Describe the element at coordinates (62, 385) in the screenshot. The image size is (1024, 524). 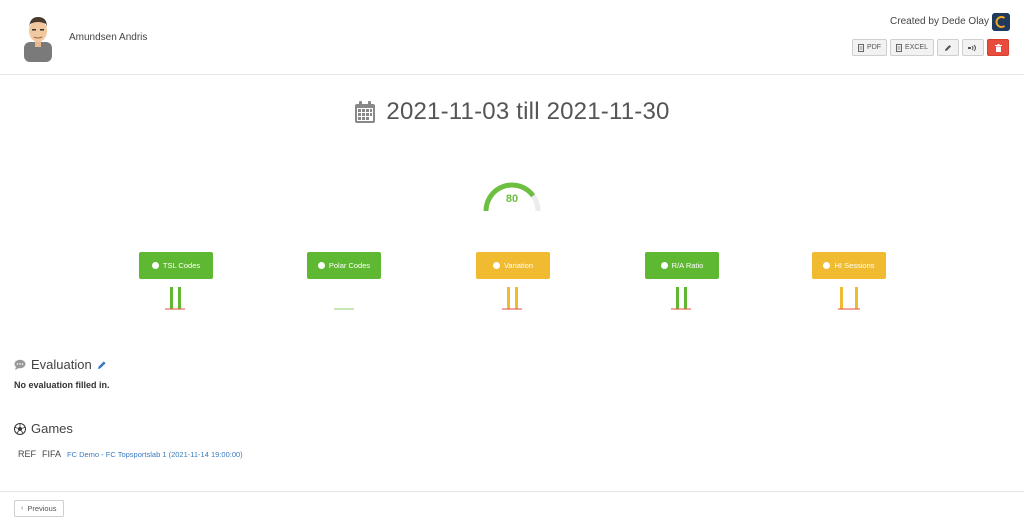
I see `evaluation-empty-text: No evaluation filled in.` at that location.